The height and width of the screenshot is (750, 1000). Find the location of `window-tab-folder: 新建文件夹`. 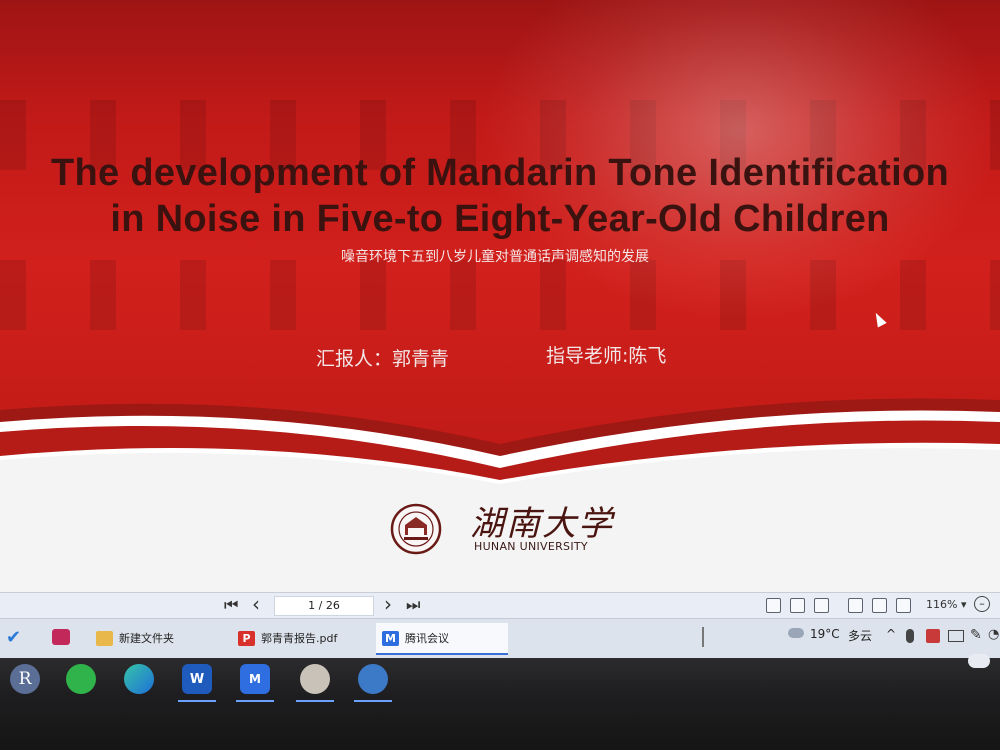

window-tab-folder: 新建文件夹 is located at coordinates (135, 638).